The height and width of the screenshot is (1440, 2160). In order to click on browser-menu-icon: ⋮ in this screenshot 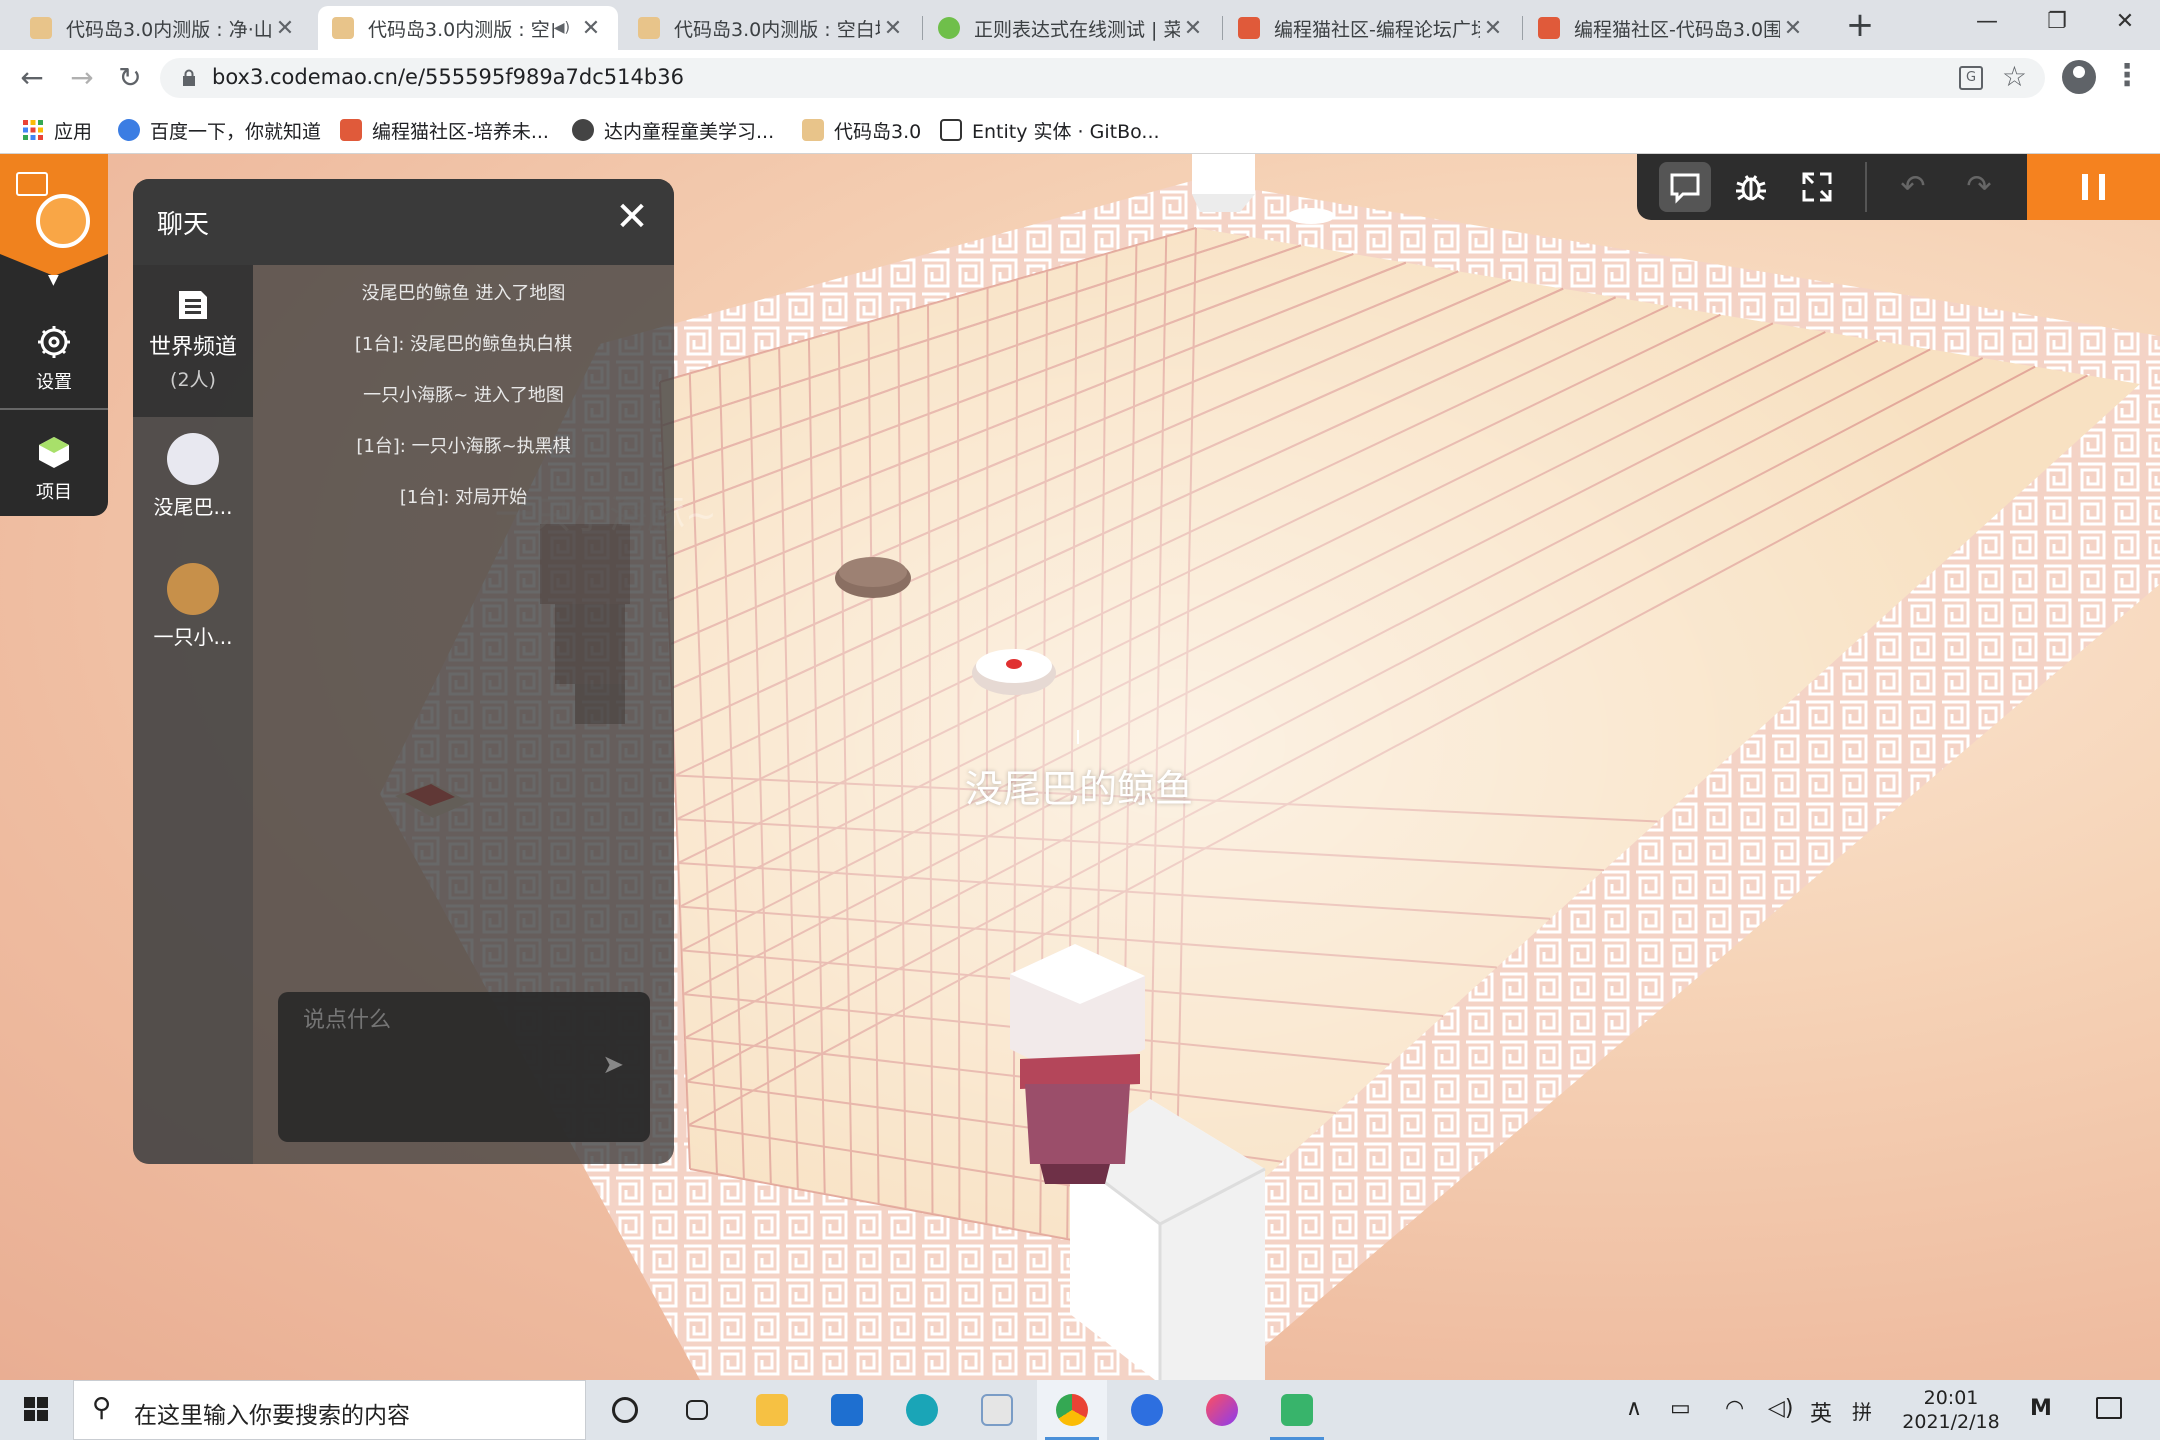, I will do `click(2127, 78)`.